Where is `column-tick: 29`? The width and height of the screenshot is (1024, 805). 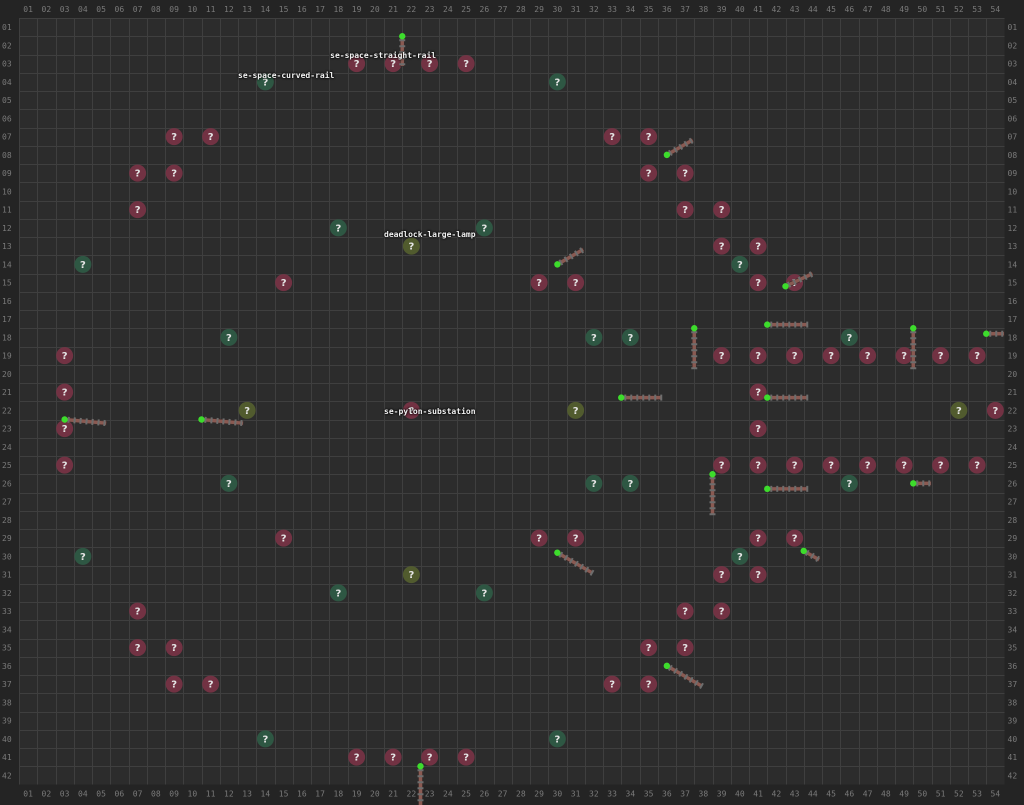
column-tick: 29 is located at coordinates (539, 794).